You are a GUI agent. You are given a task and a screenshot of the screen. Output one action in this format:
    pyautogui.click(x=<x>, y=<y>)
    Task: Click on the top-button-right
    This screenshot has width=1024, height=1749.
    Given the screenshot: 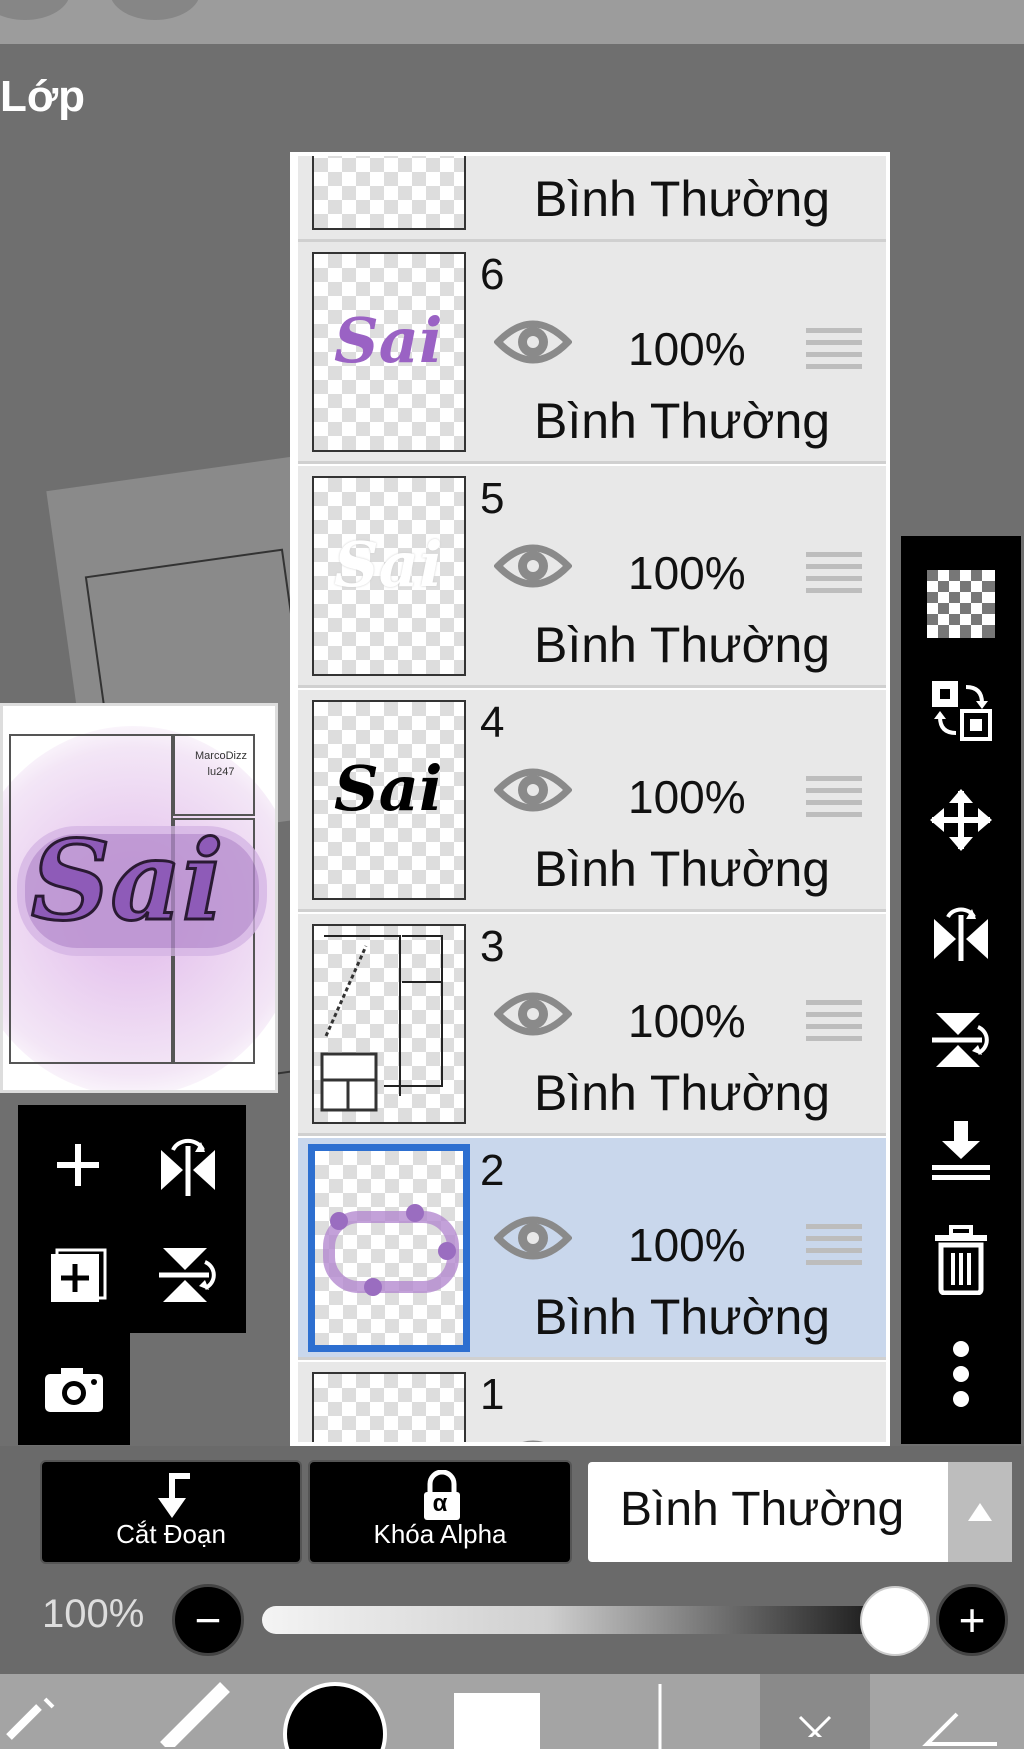 What is the action you would take?
    pyautogui.click(x=155, y=10)
    